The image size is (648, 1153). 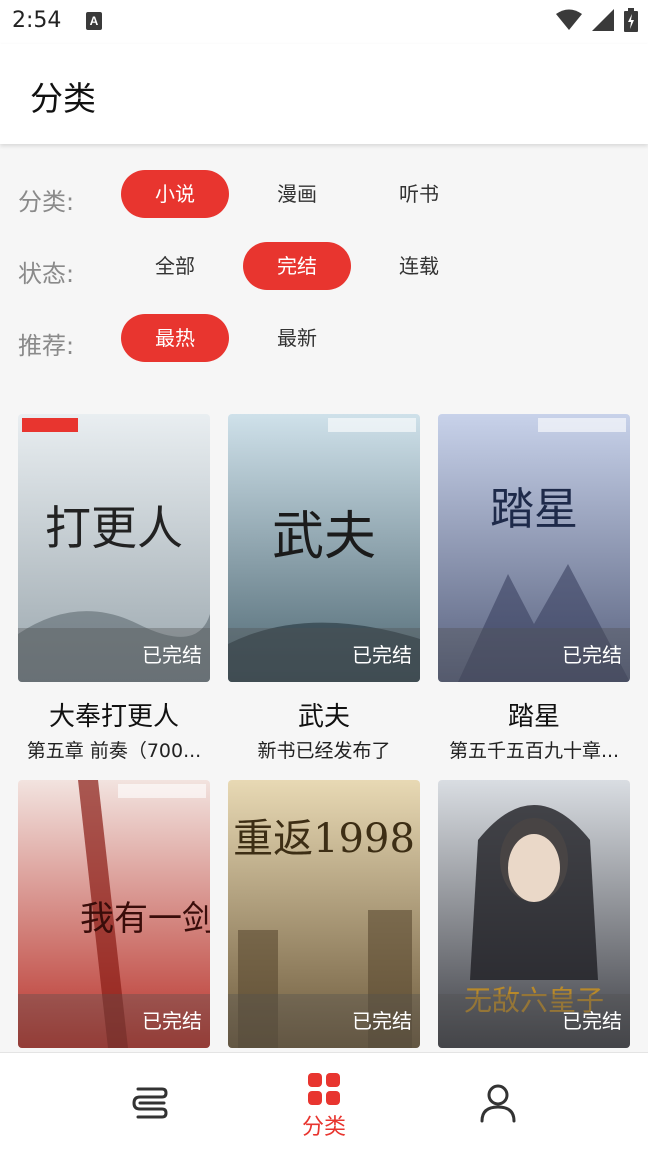 I want to click on nav-profile, so click(x=498, y=1103).